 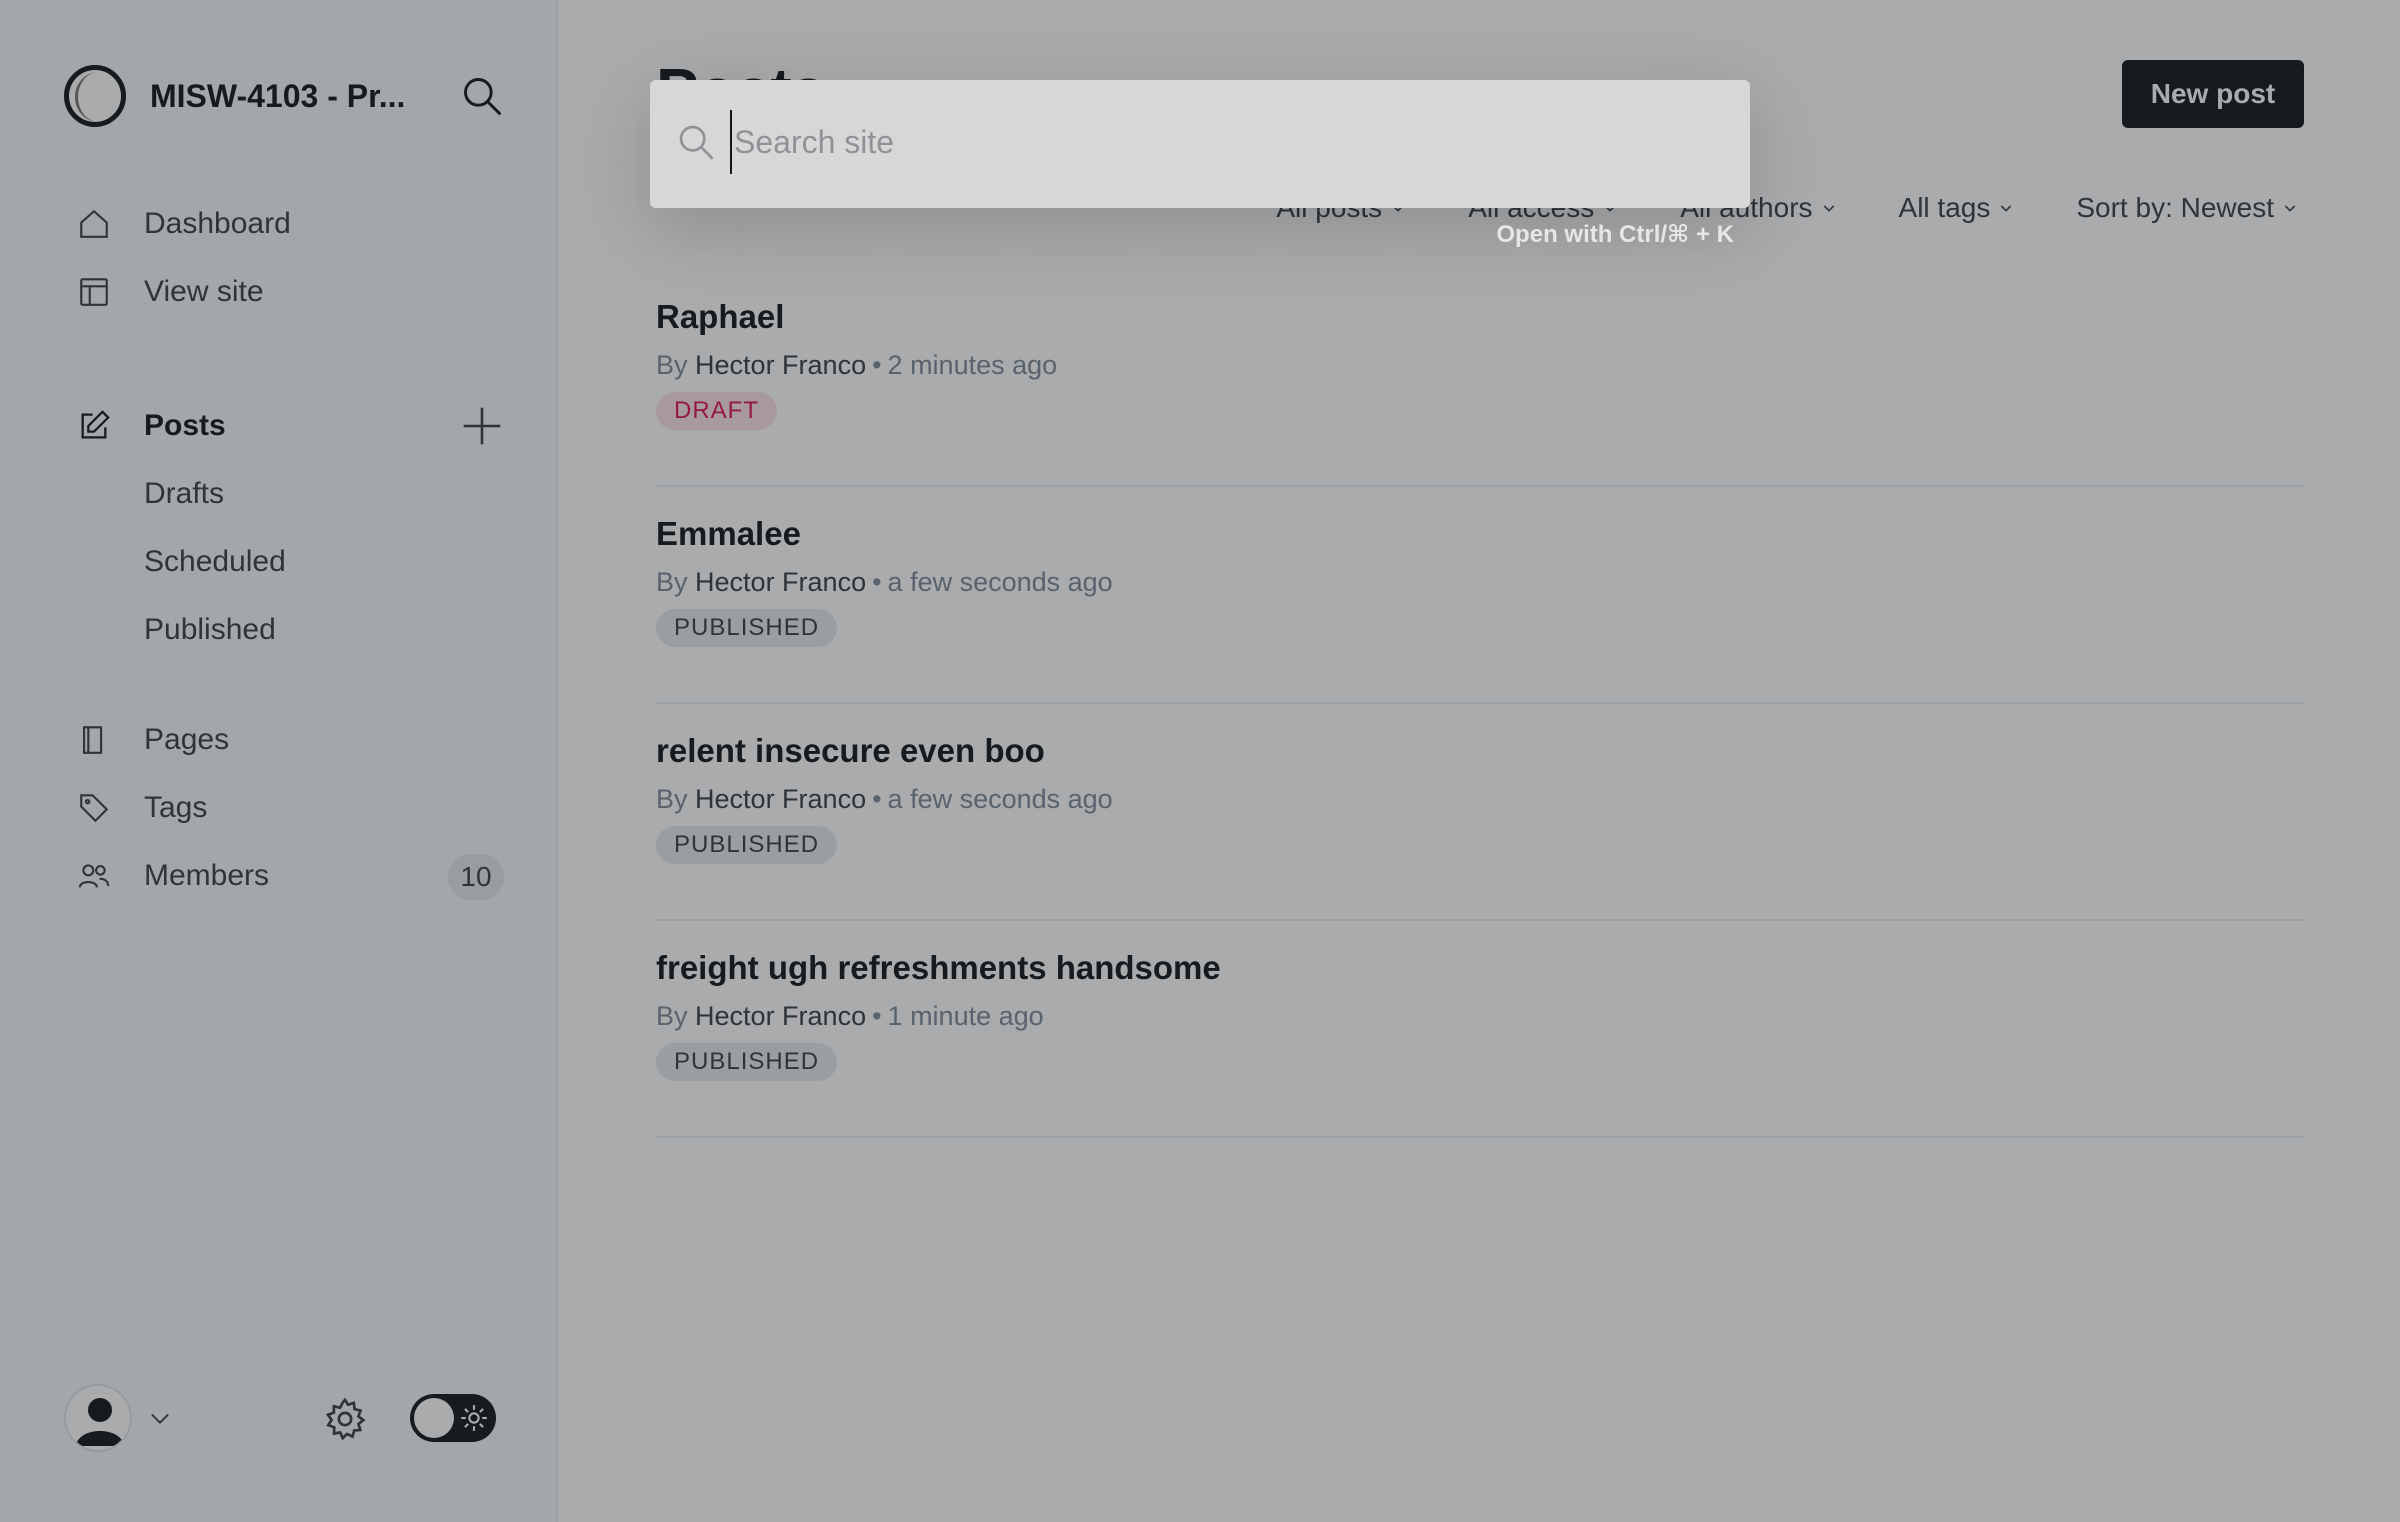 I want to click on search-shortcut-hint: Open with Ctrl/⌘ + K, so click(x=1615, y=234).